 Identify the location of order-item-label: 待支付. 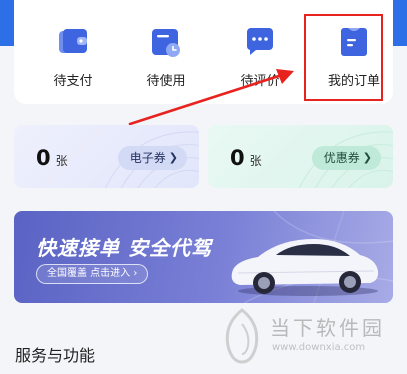
(73, 81).